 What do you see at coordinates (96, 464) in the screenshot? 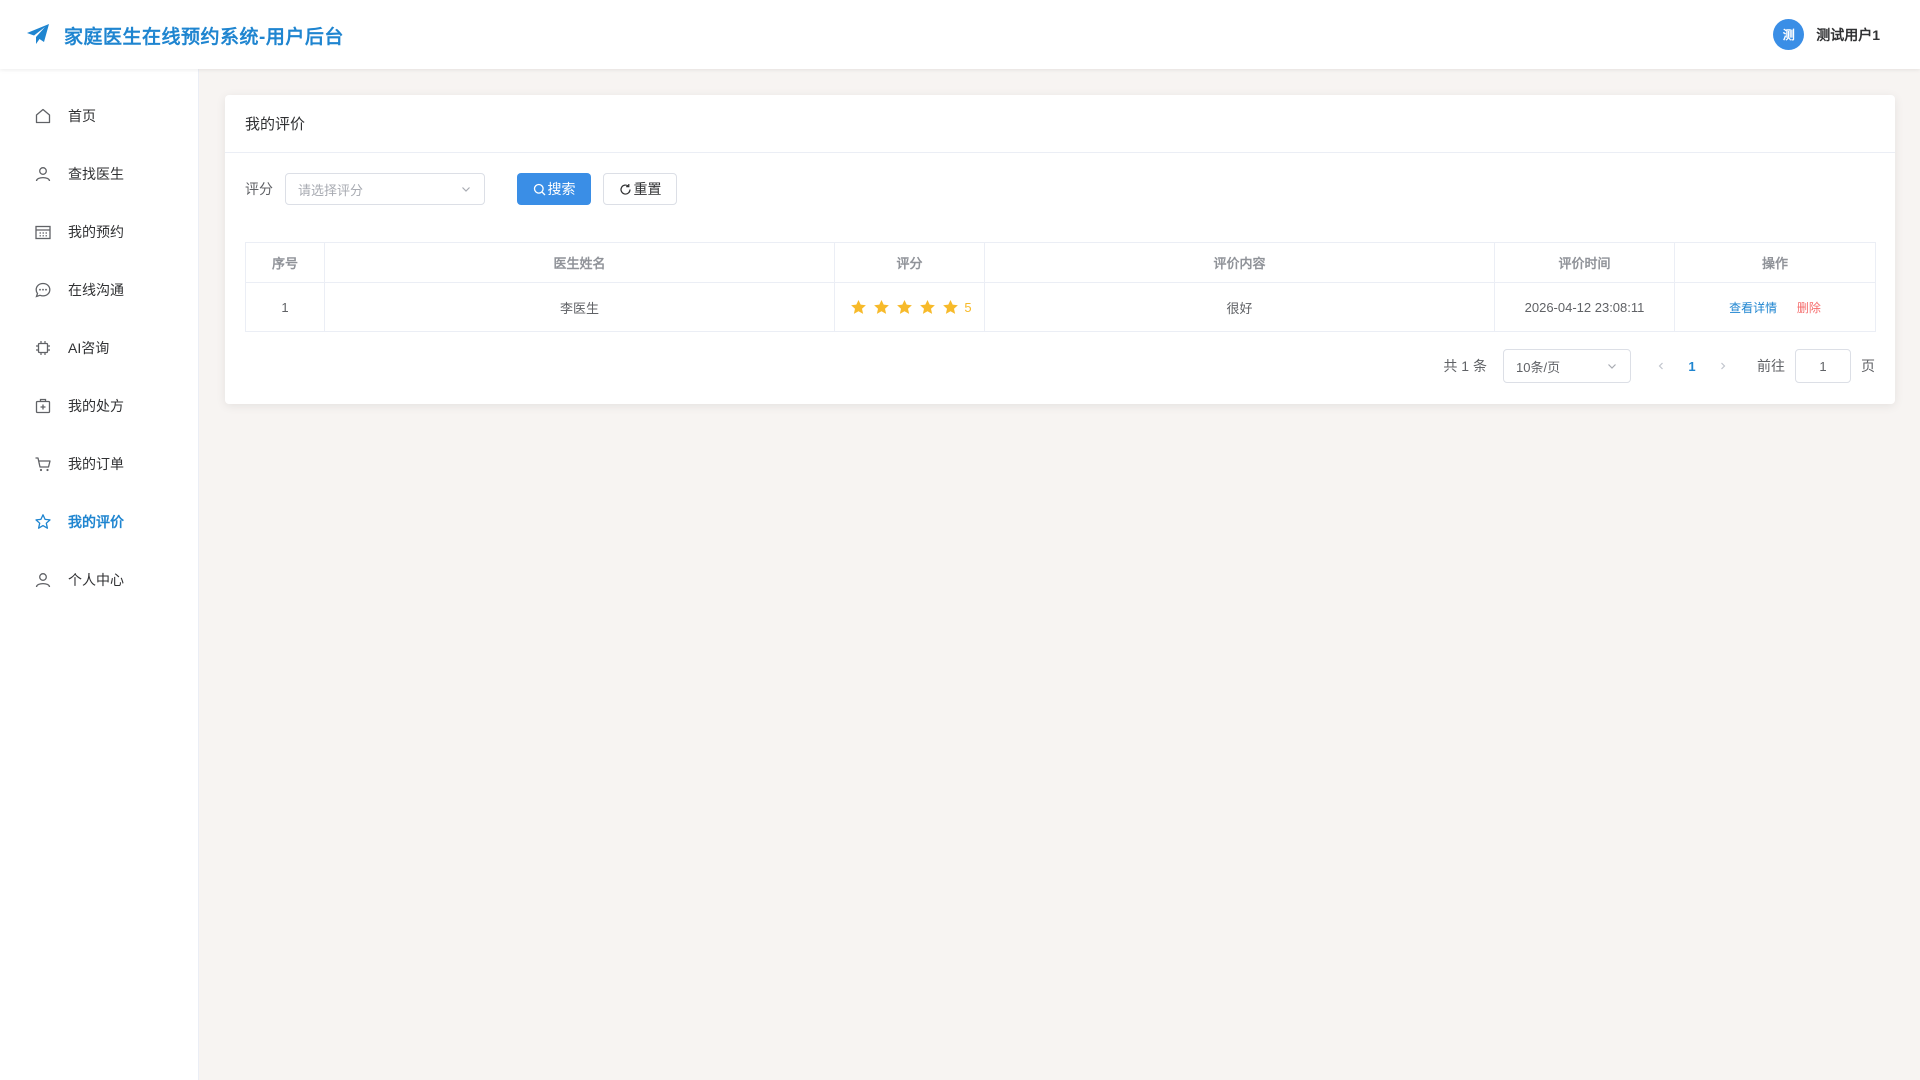
I see `sidebar-item-label: 我的订单` at bounding box center [96, 464].